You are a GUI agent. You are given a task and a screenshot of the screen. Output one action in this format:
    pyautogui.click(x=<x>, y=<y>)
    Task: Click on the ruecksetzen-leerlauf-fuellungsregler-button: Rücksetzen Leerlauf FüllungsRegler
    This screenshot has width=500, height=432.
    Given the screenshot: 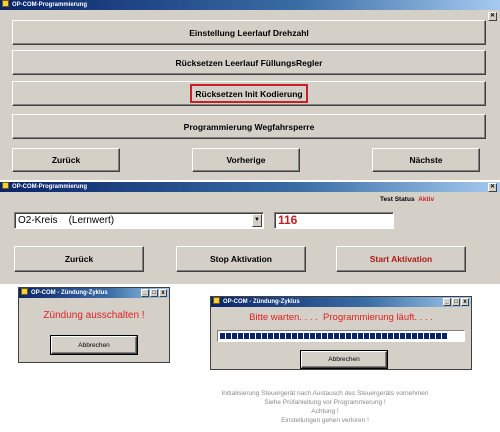 What is the action you would take?
    pyautogui.click(x=249, y=62)
    